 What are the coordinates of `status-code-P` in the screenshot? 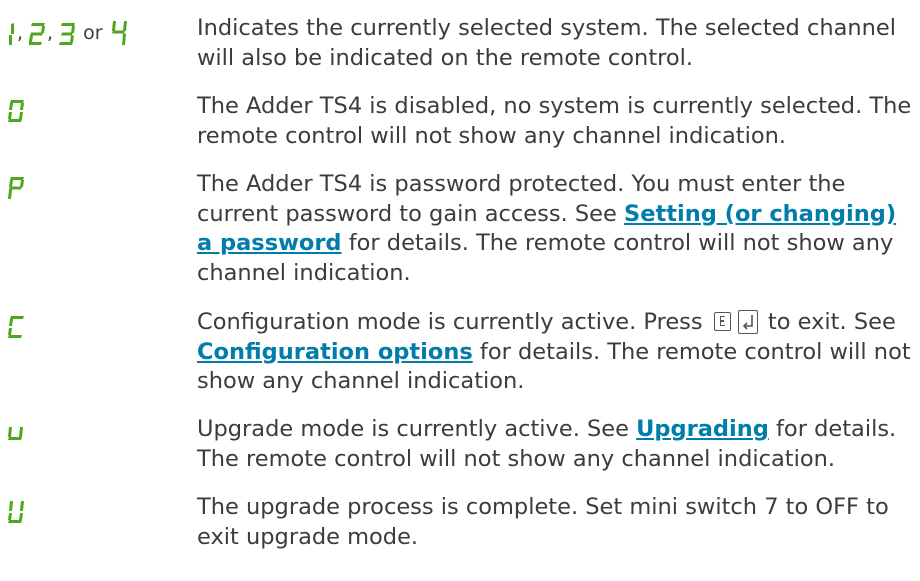 It's located at (16, 188).